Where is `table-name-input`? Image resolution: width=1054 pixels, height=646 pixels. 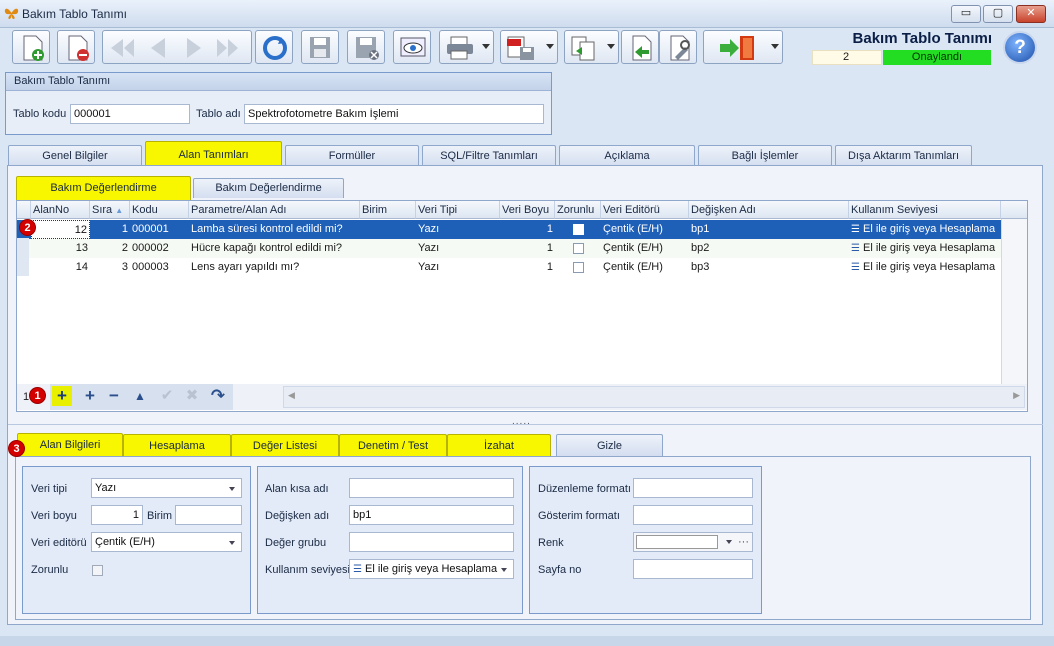 table-name-input is located at coordinates (394, 114).